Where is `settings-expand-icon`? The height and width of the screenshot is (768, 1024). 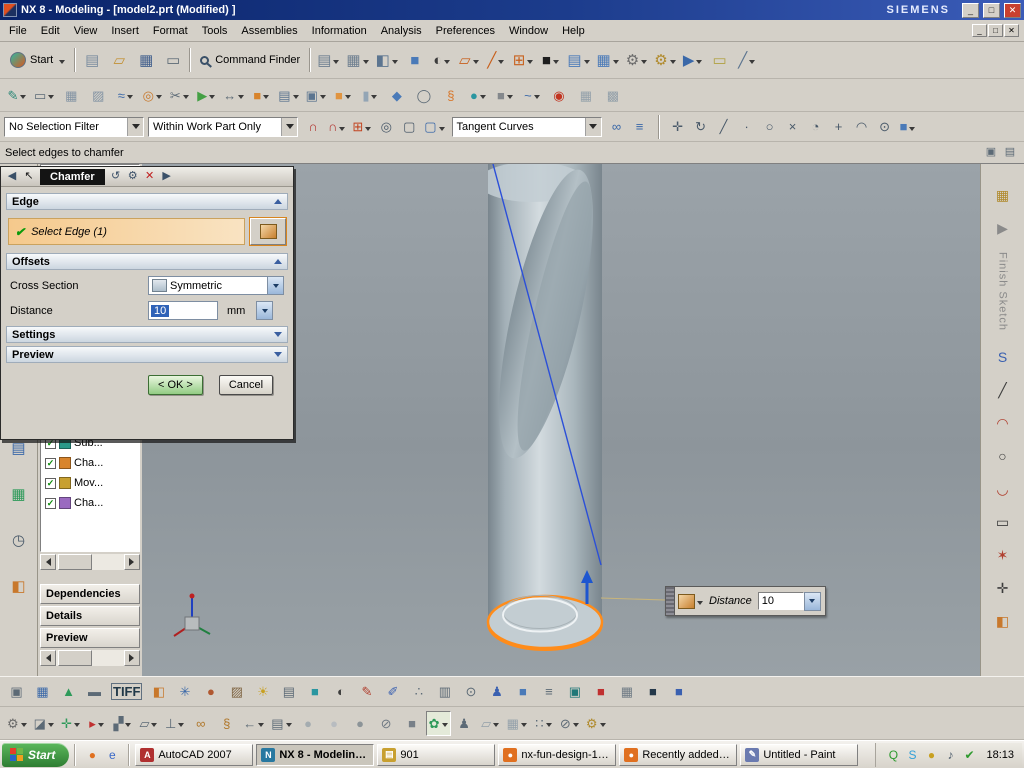
settings-expand-icon is located at coordinates (278, 336).